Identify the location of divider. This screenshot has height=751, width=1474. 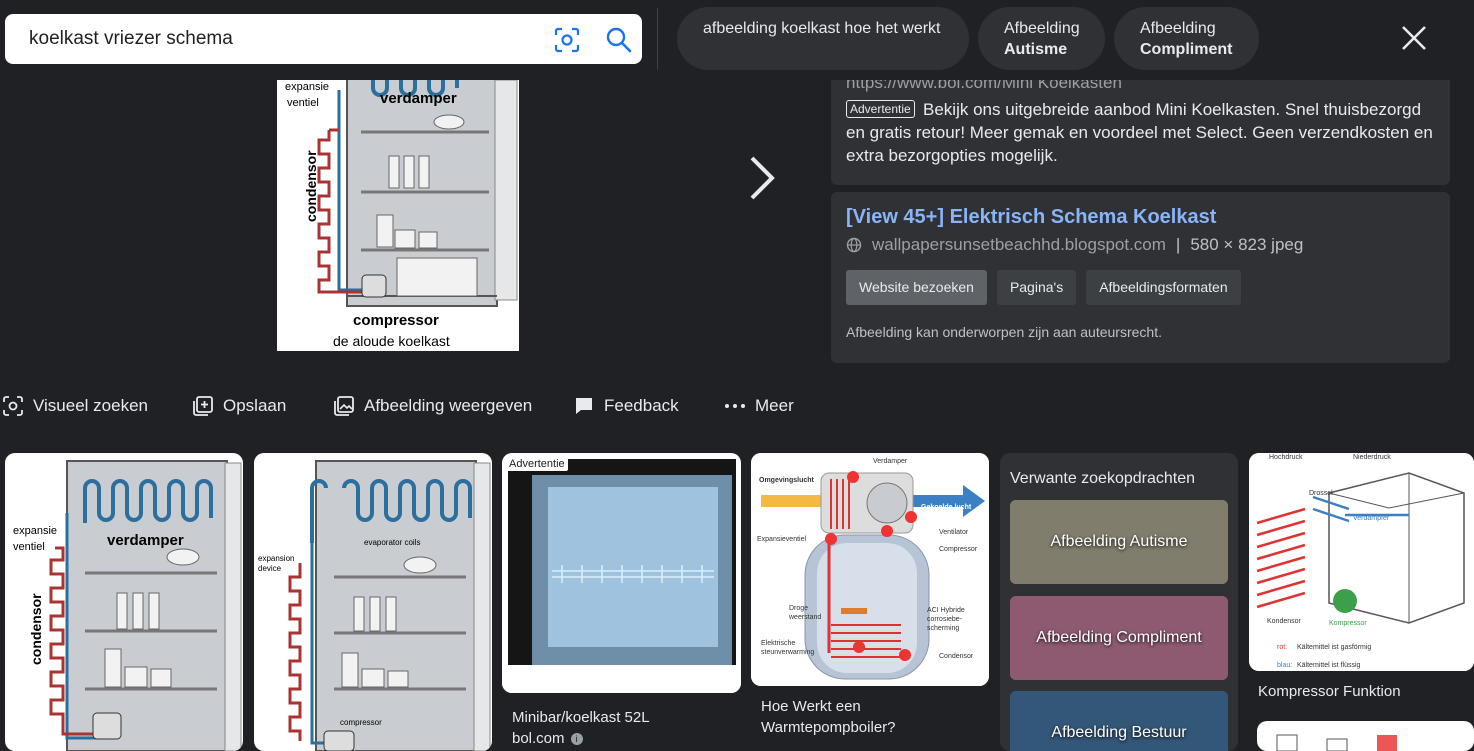
(657, 39).